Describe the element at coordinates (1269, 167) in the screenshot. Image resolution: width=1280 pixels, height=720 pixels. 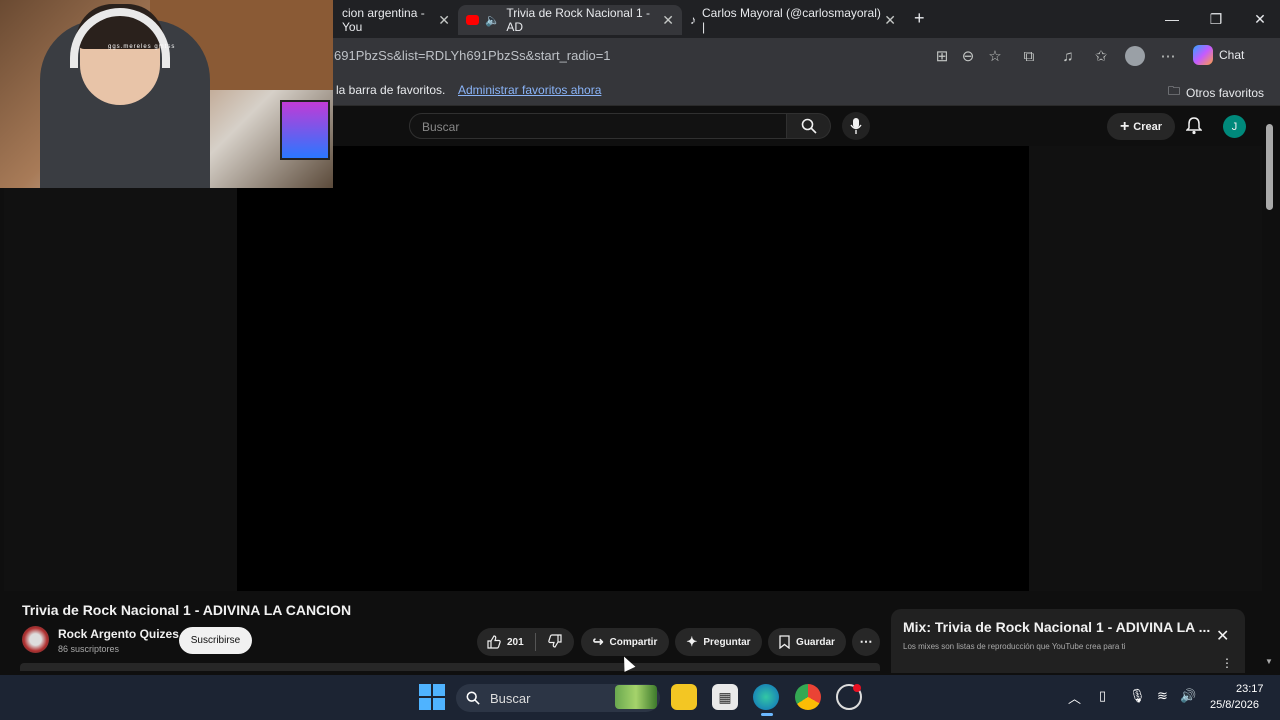
I see `scrollbar-thumb` at that location.